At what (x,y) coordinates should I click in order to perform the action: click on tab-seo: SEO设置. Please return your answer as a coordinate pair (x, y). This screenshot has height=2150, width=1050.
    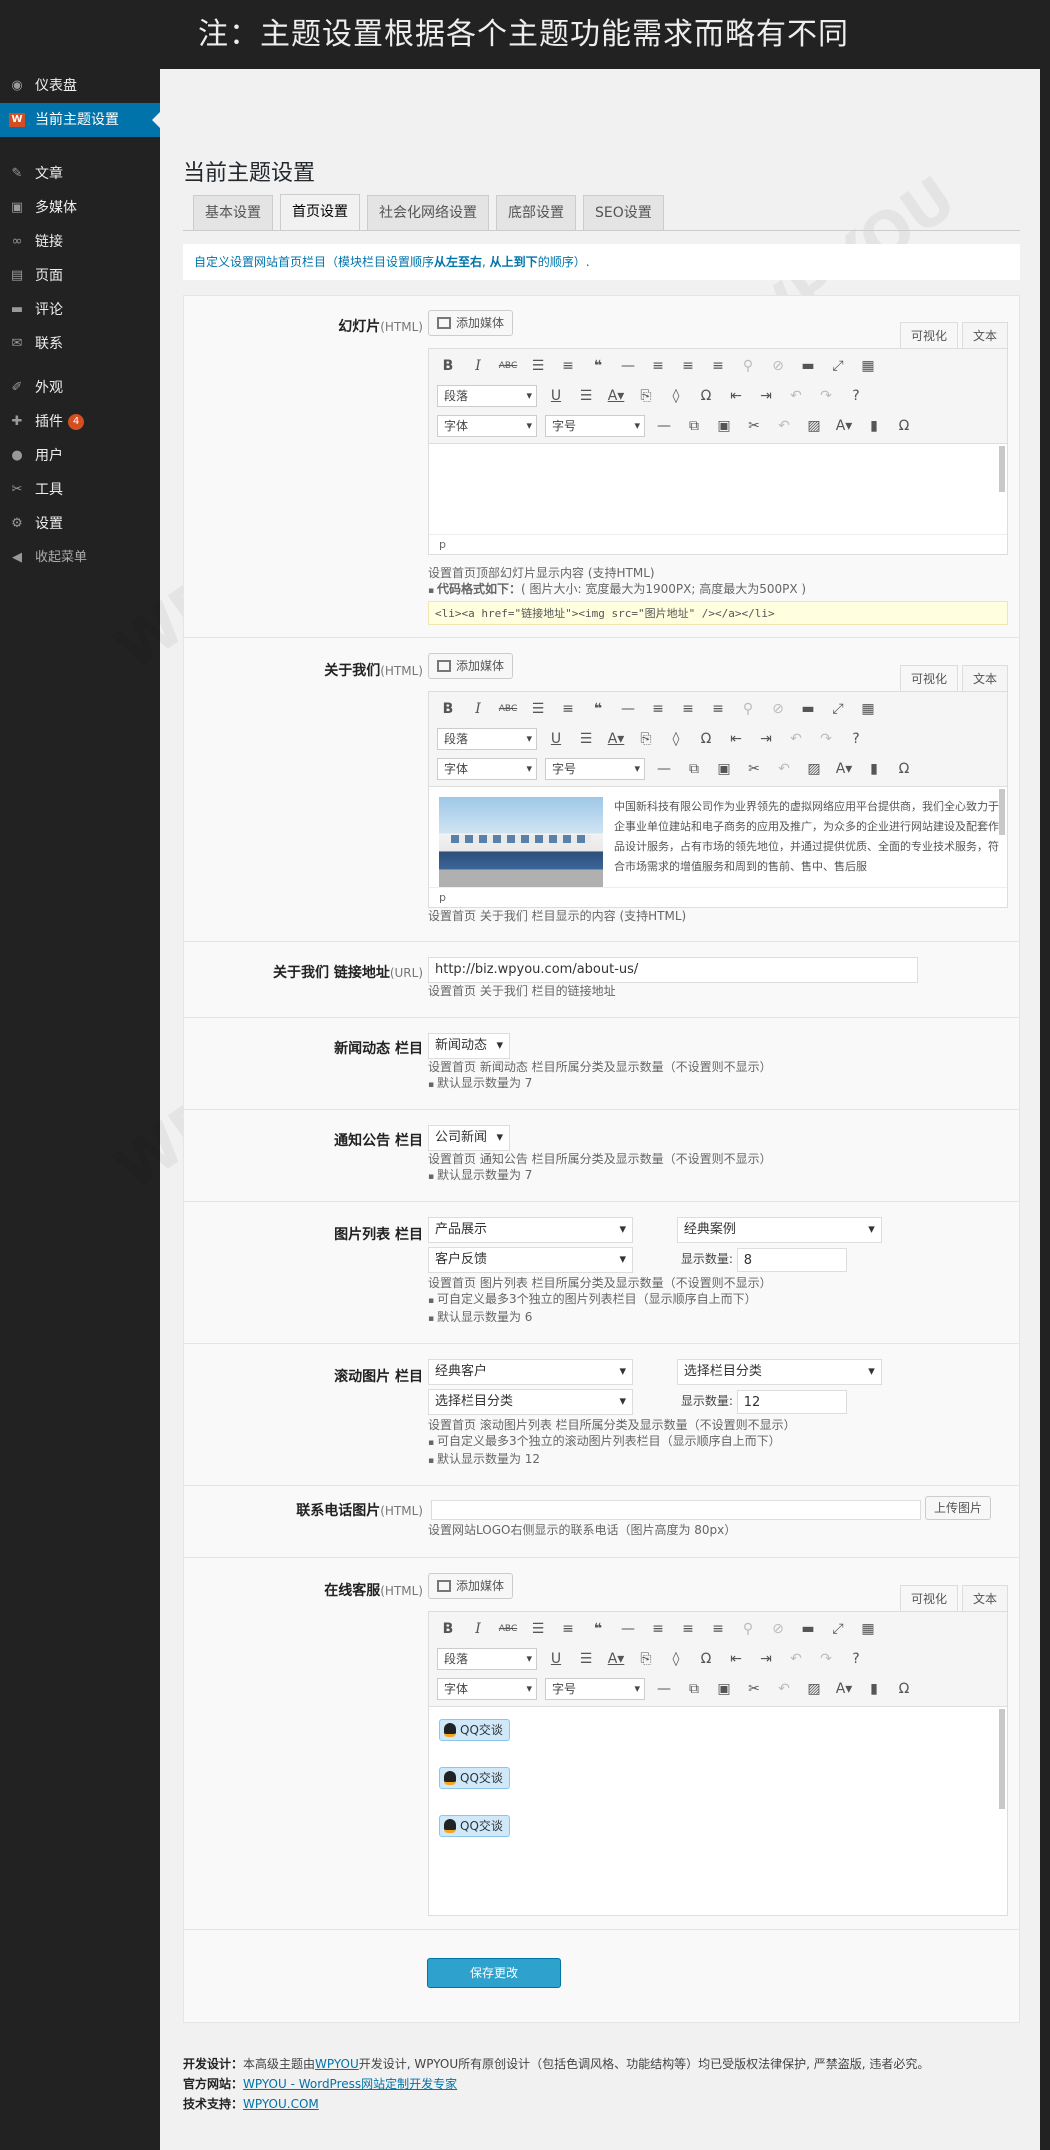
    Looking at the image, I should click on (623, 213).